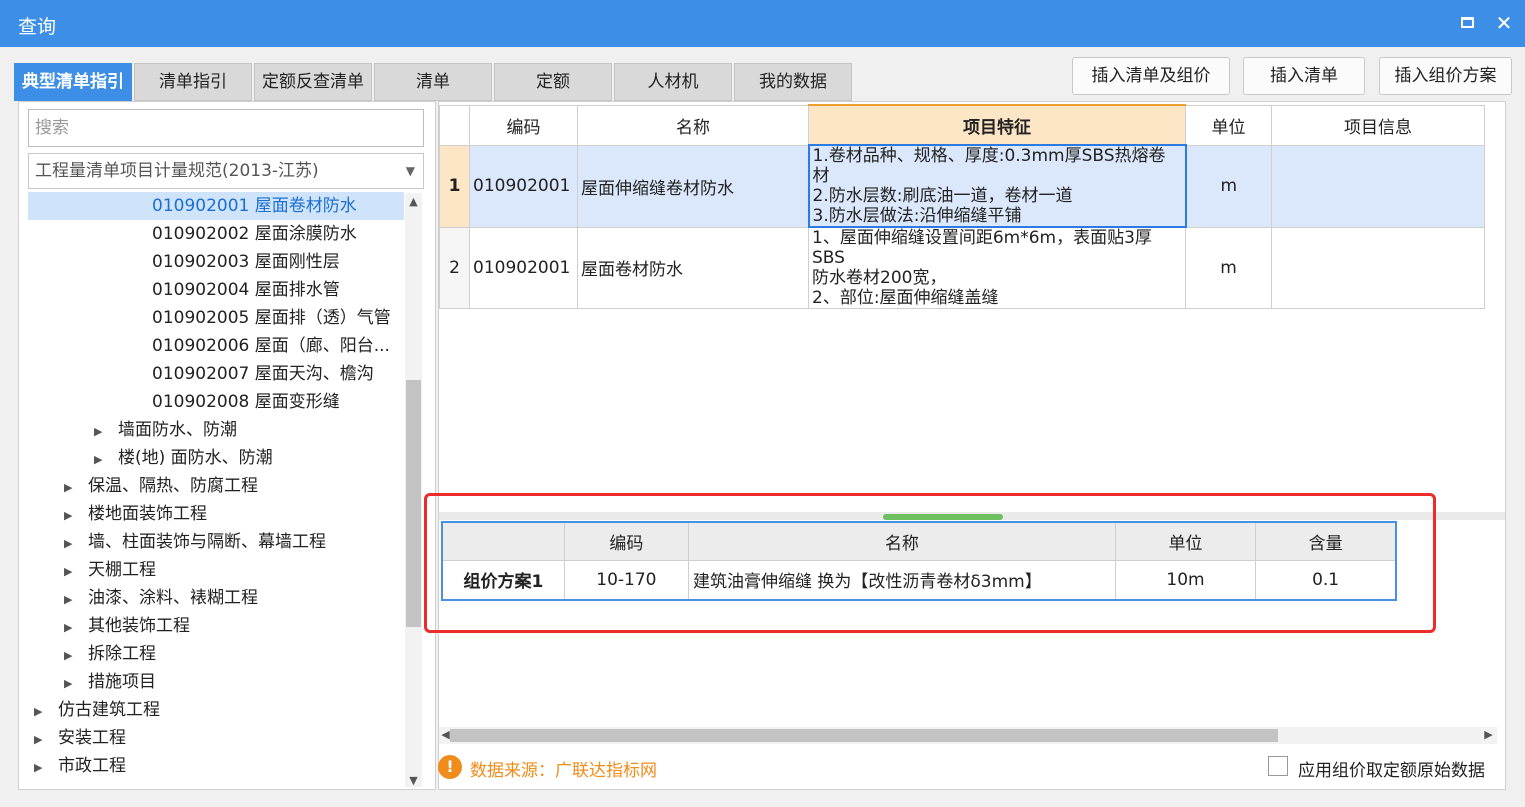 Image resolution: width=1525 pixels, height=807 pixels. What do you see at coordinates (1228, 125) in the screenshot?
I see `header-unit: 单位` at bounding box center [1228, 125].